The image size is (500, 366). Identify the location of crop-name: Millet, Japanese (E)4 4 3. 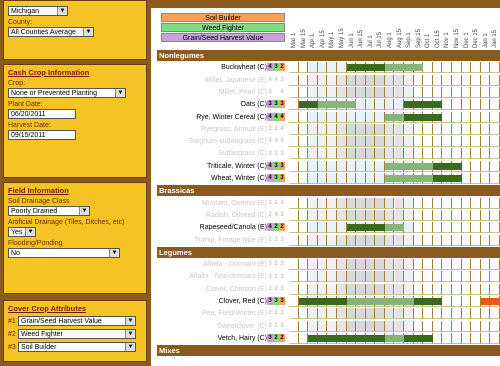
(221, 80).